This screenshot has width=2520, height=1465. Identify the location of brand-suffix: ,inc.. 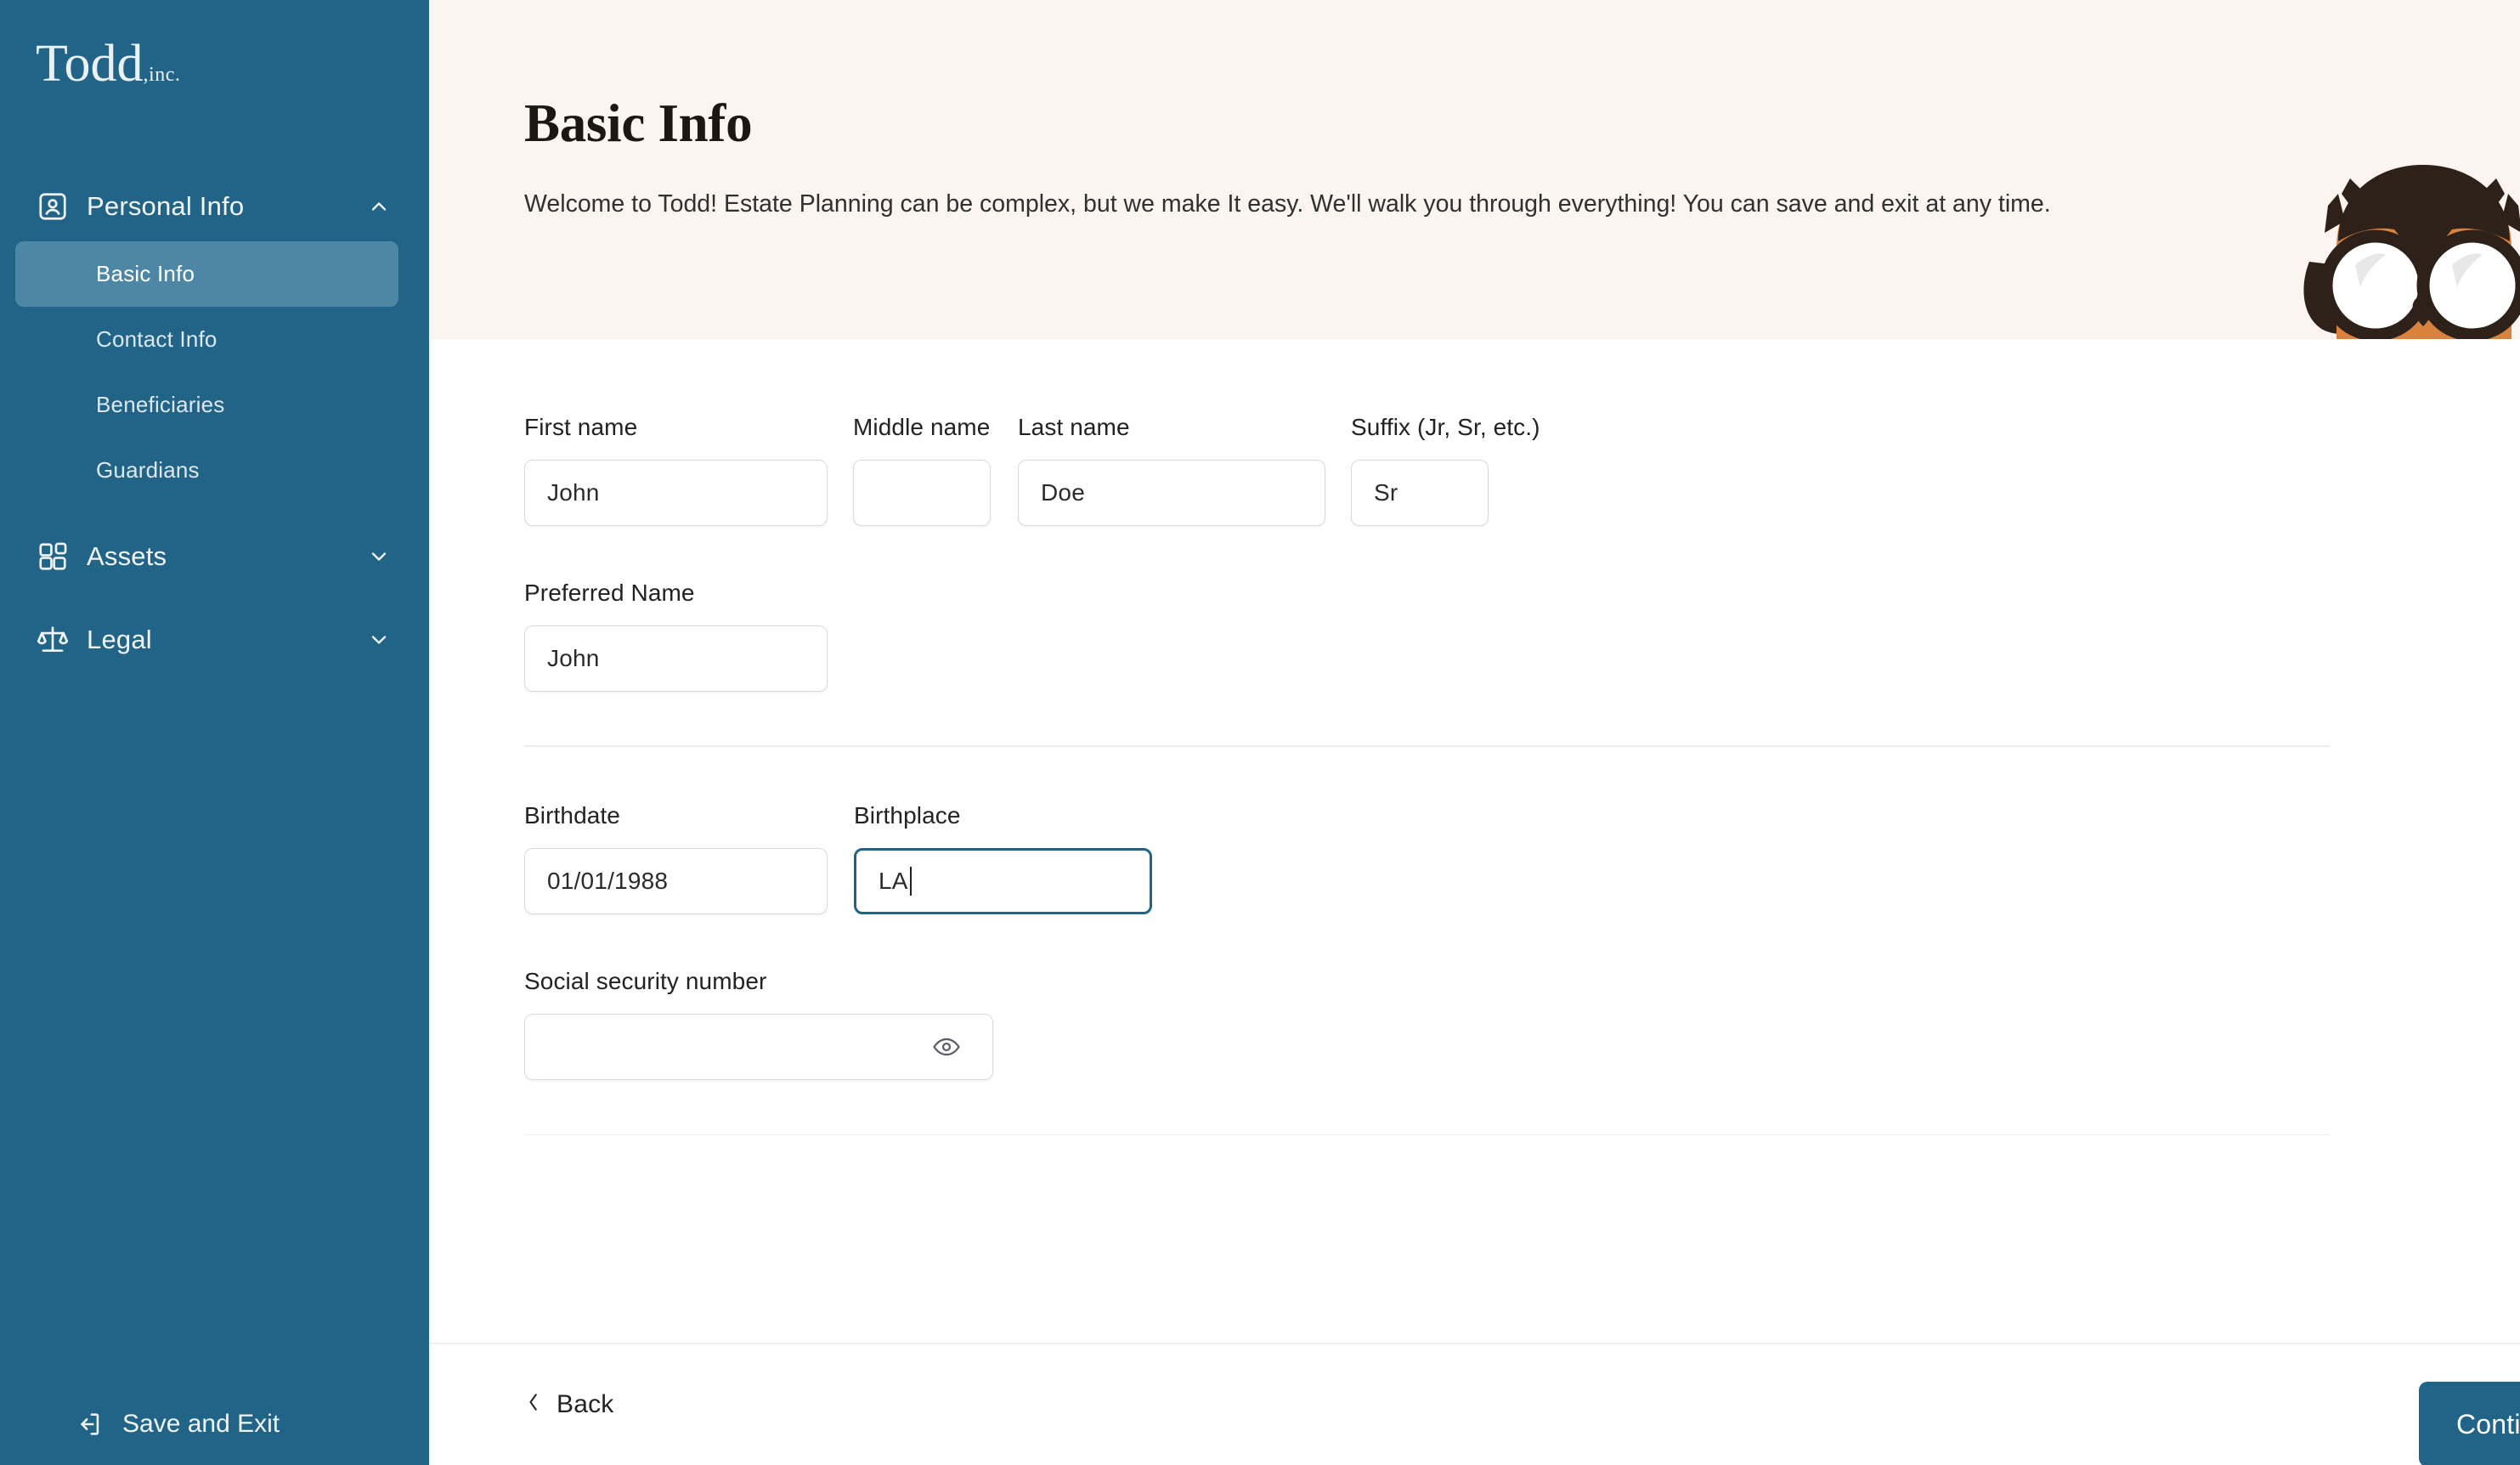
(162, 75).